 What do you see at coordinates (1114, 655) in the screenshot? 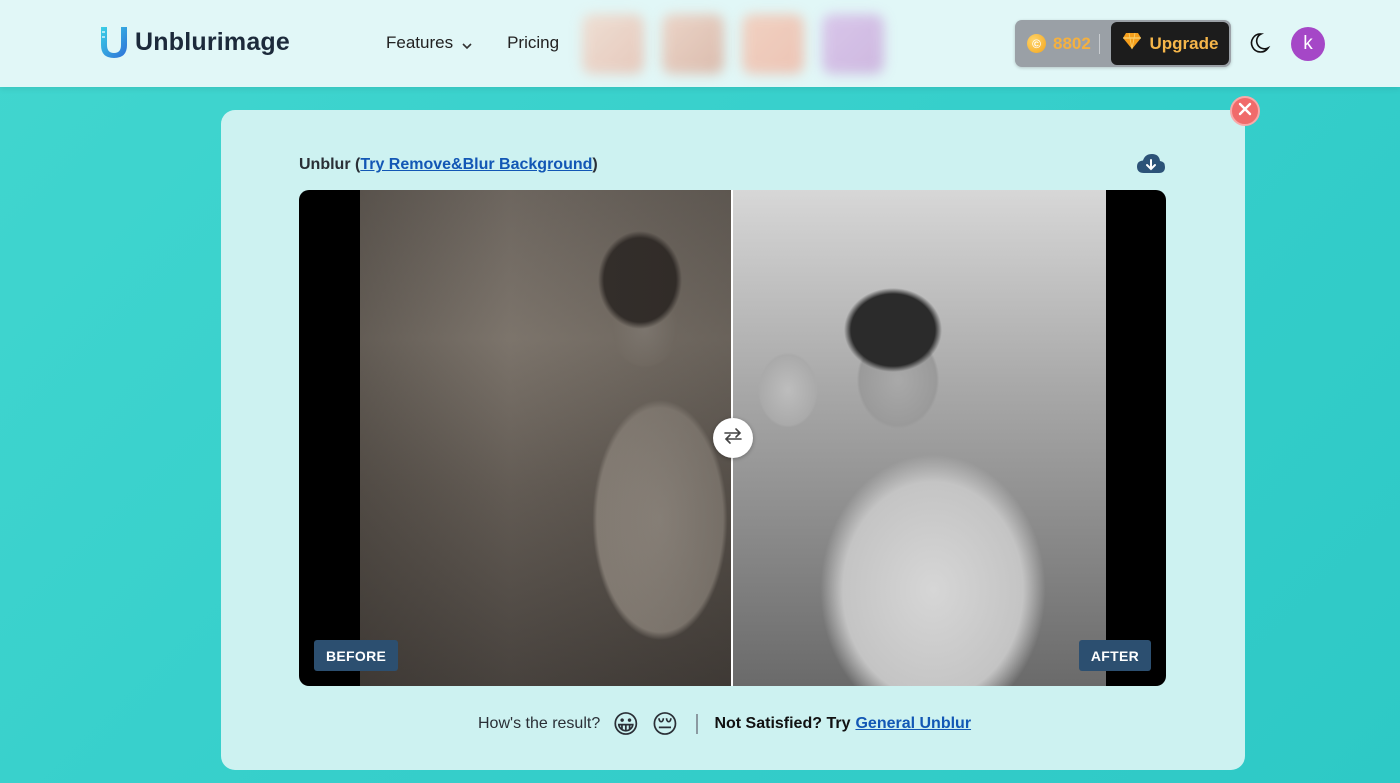
I see `after-tag: AFTER` at bounding box center [1114, 655].